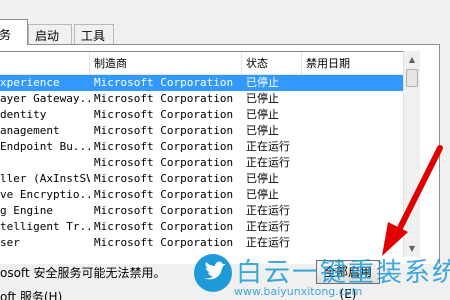 This screenshot has width=450, height=300. I want to click on column-header-manufacturer: 制造商, so click(166, 63).